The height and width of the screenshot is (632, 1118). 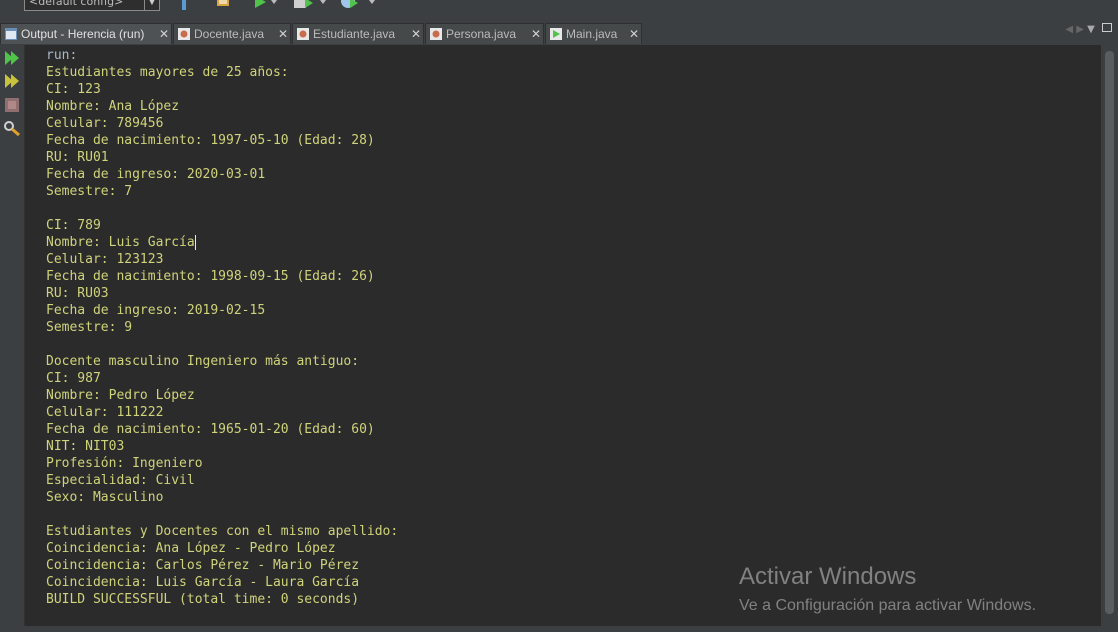 What do you see at coordinates (223, 6) in the screenshot?
I see `clean-build-icon` at bounding box center [223, 6].